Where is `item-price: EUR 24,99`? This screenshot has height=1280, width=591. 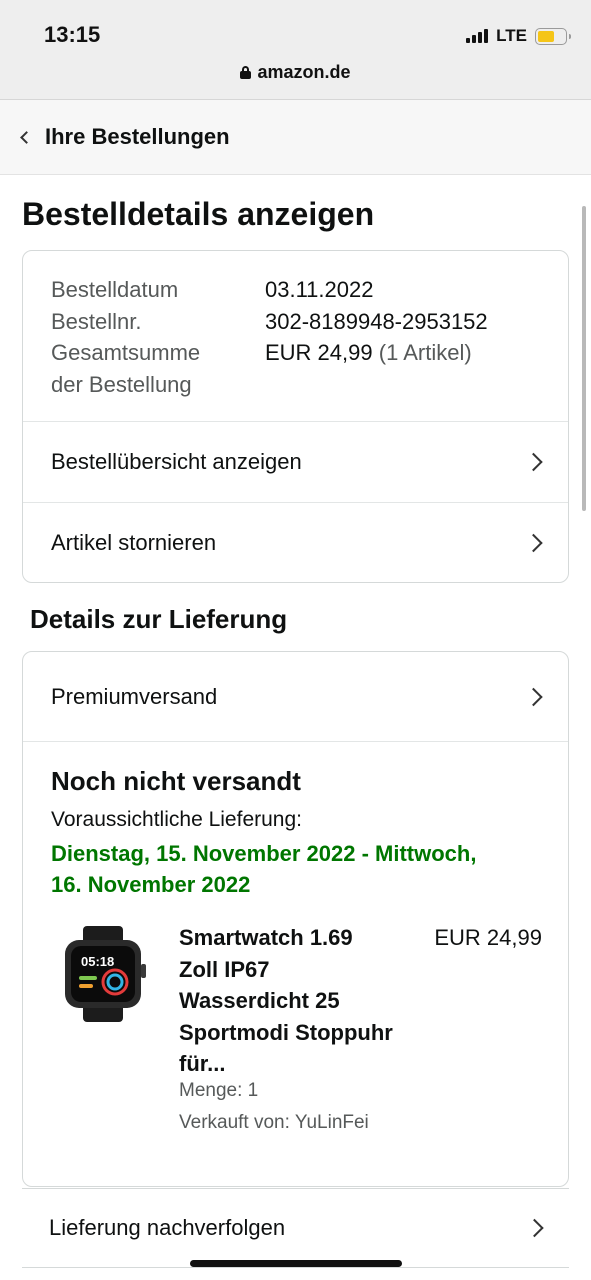
item-price: EUR 24,99 is located at coordinates (488, 937).